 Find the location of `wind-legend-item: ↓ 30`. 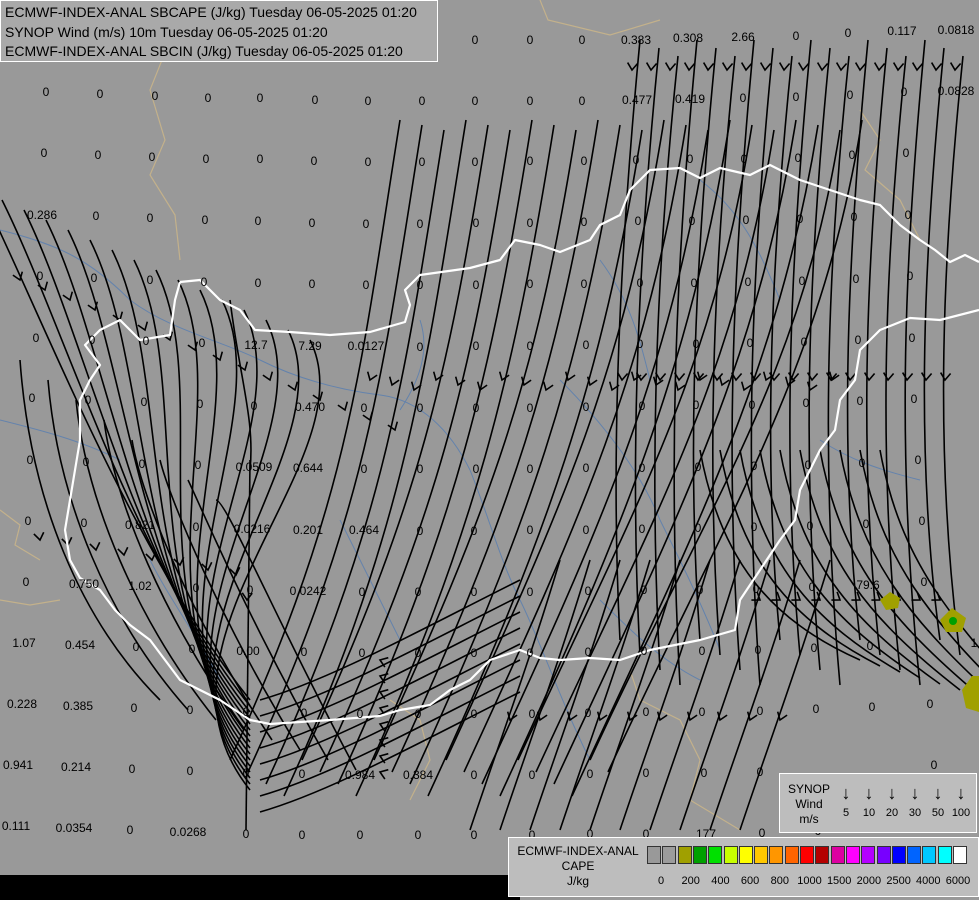

wind-legend-item: ↓ 30 is located at coordinates (915, 800).